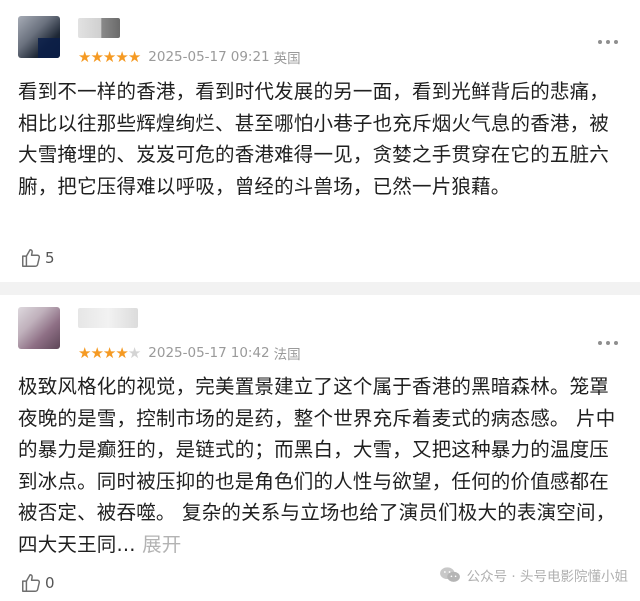 Image resolution: width=640 pixels, height=601 pixels. I want to click on like-button: 0, so click(37, 583).